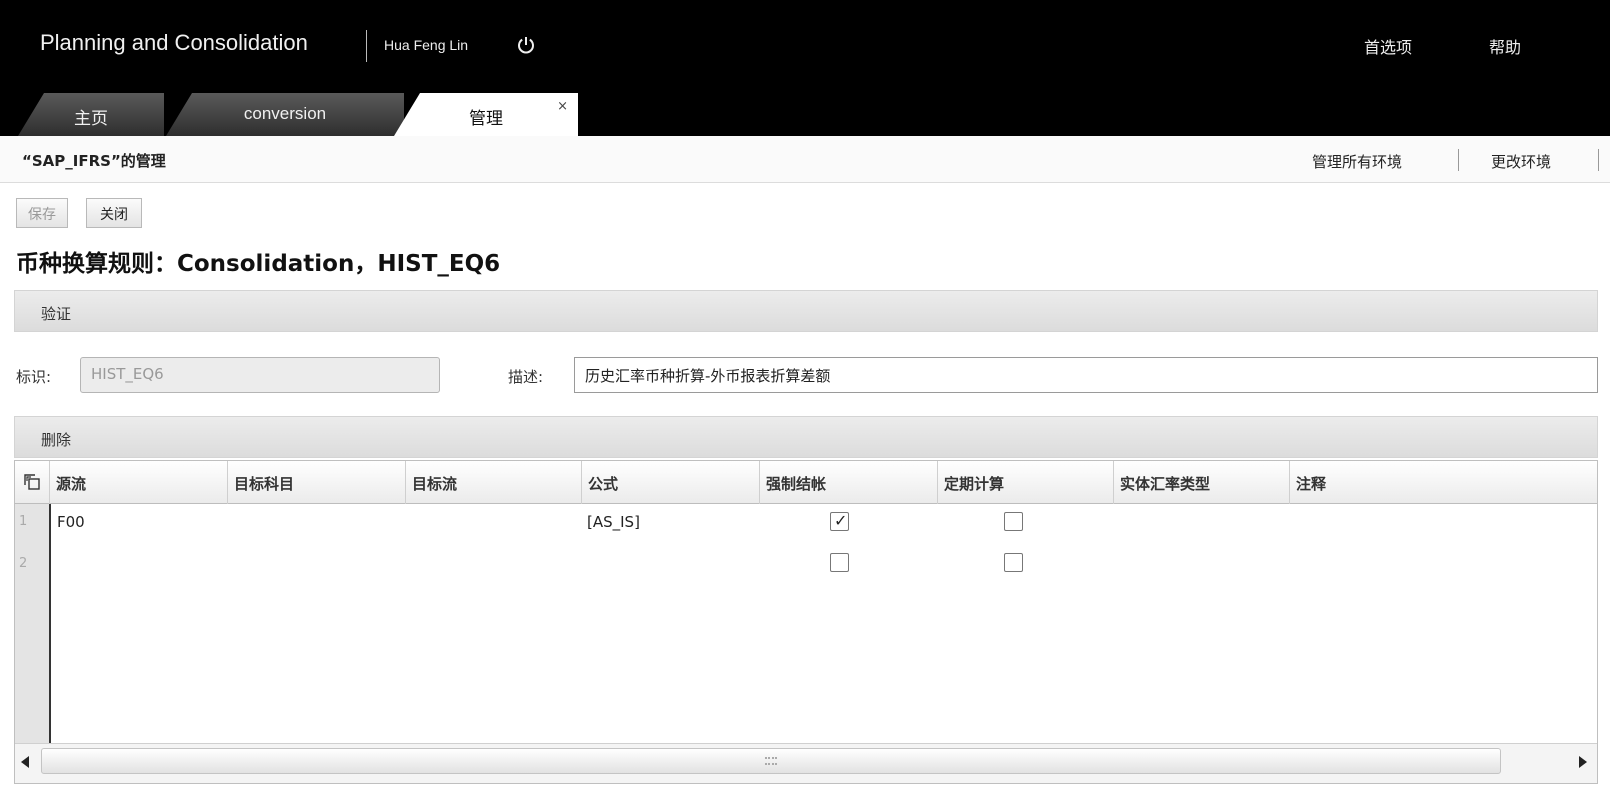  Describe the element at coordinates (806, 437) in the screenshot. I see `delete-section-bar: 删除` at that location.